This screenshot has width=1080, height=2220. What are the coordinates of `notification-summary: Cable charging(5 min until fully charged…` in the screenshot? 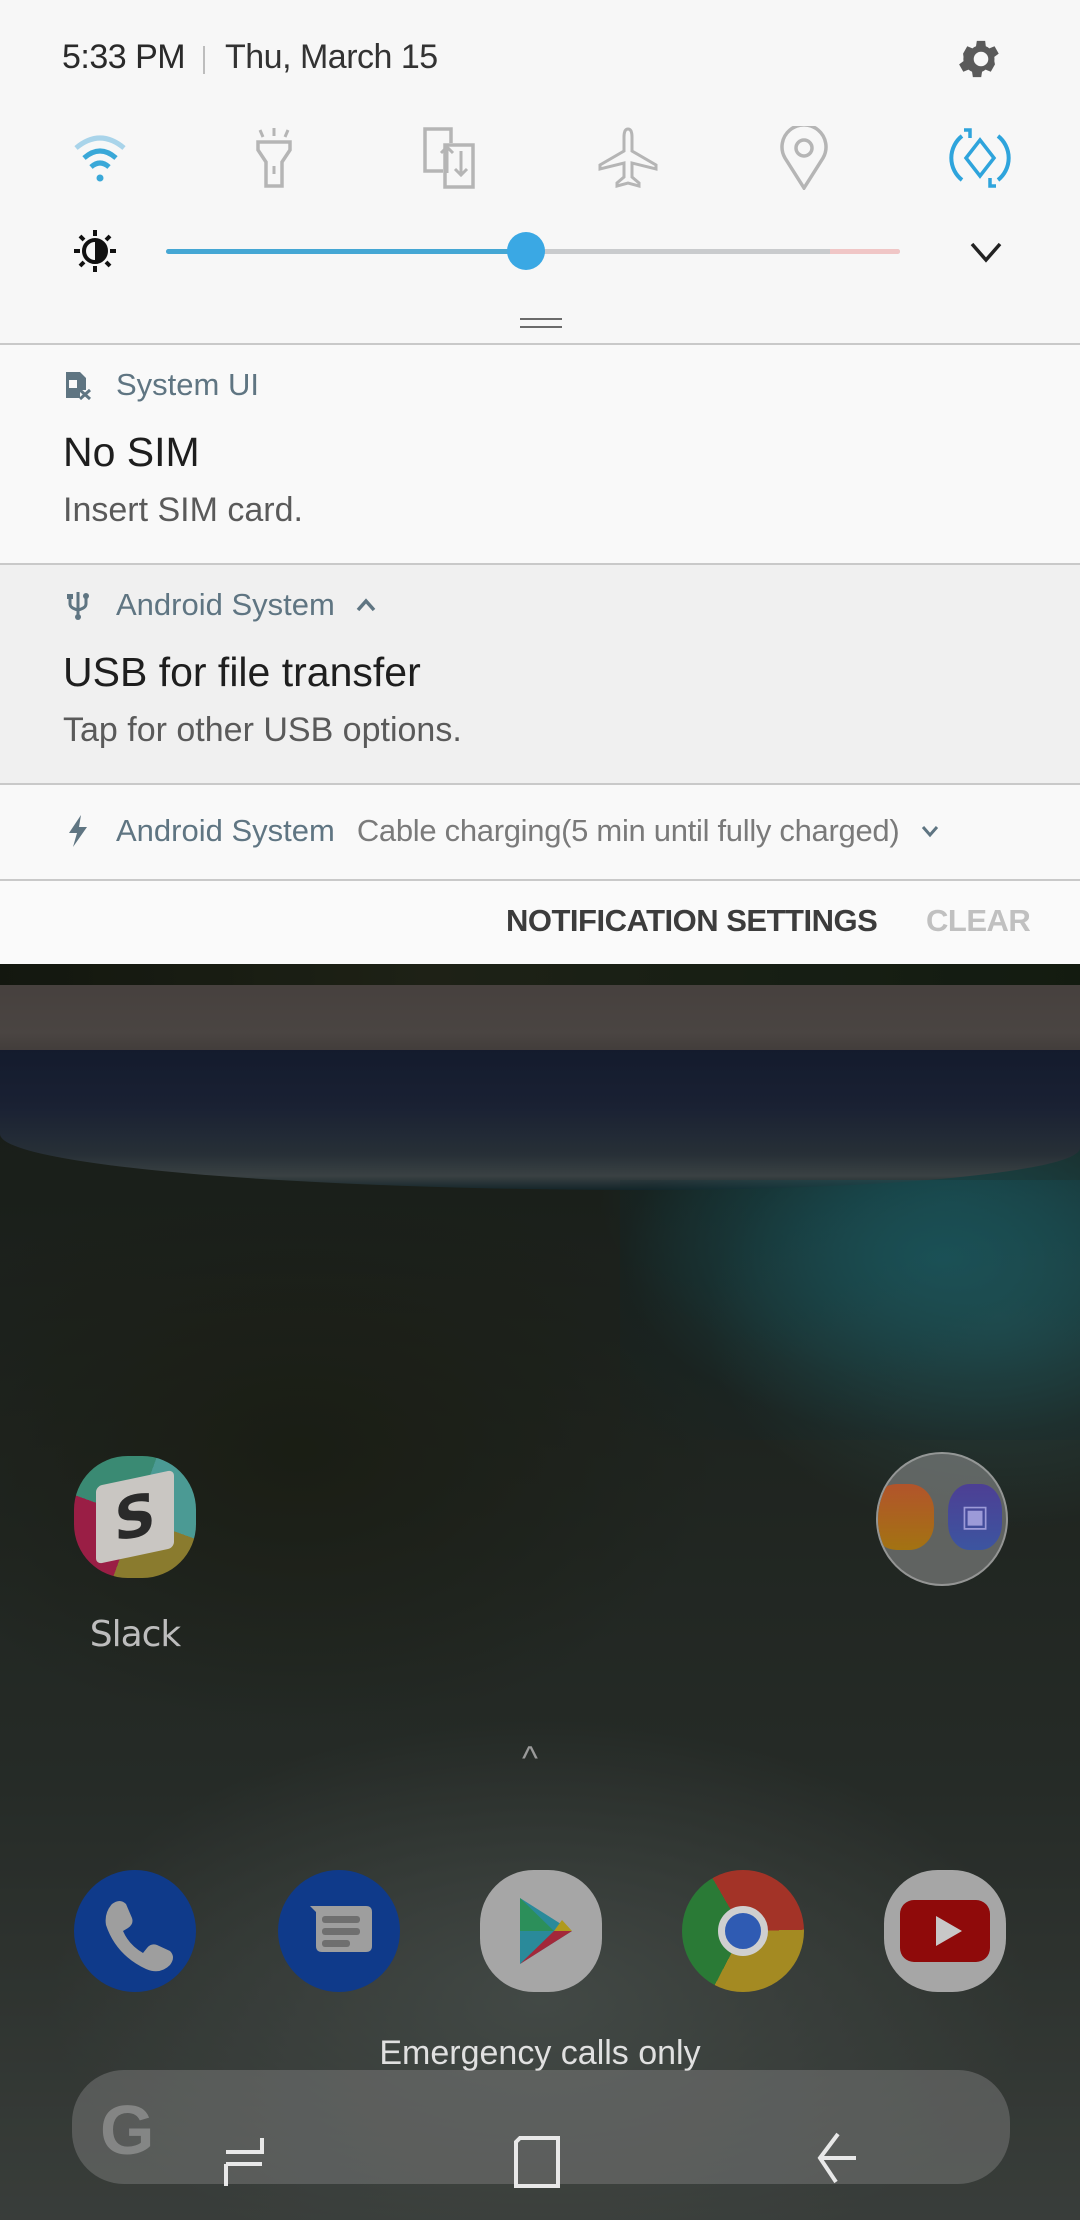 It's located at (628, 830).